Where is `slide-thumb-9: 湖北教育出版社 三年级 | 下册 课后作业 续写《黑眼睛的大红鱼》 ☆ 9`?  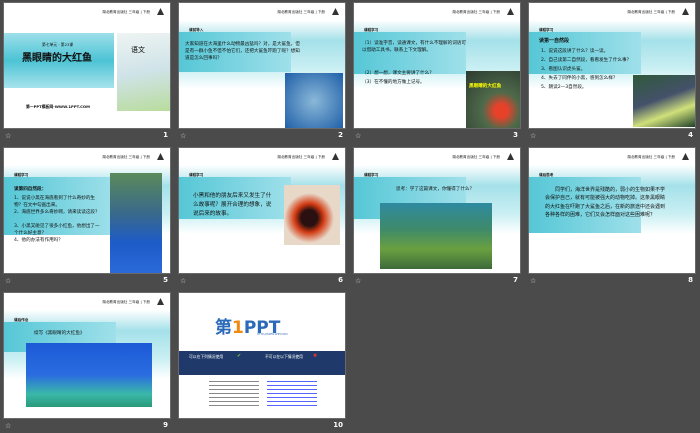 slide-thumb-9: 湖北教育出版社 三年级 | 下册 课后作业 续写《黑眼睛的大红鱼》 ☆ 9 is located at coordinates (87, 361).